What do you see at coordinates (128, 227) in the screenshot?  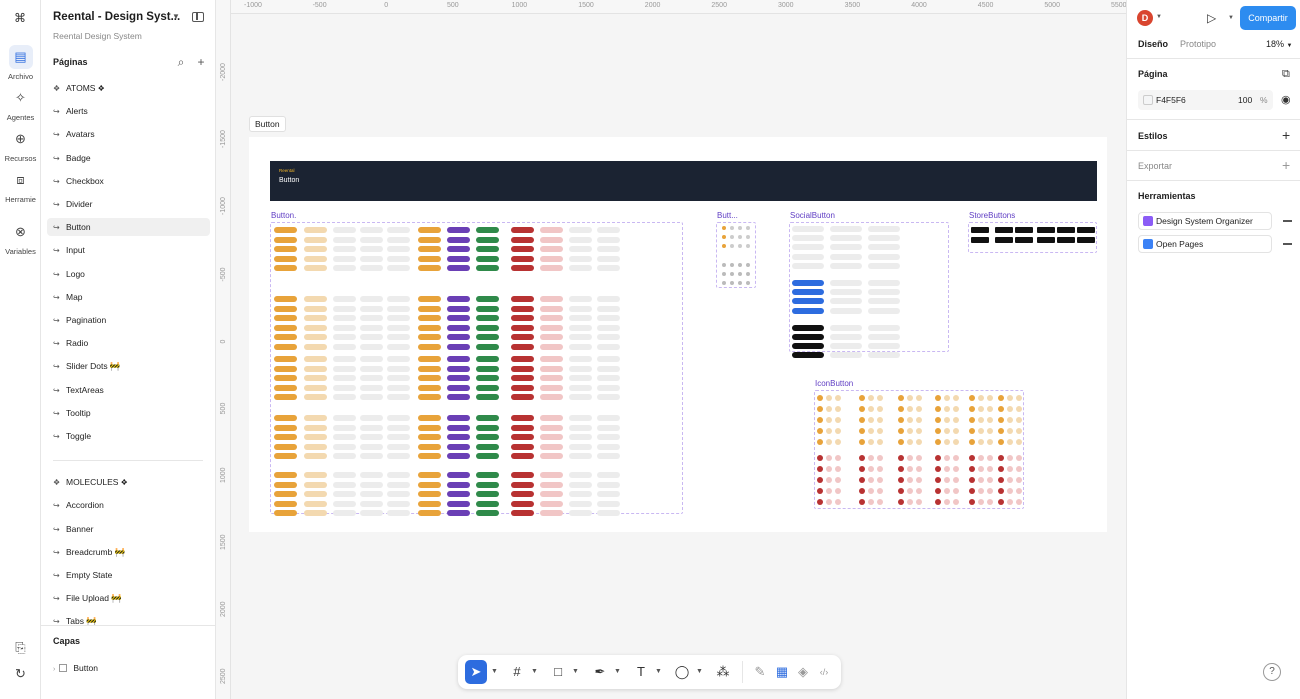 I see `page-item: ↪ Button` at bounding box center [128, 227].